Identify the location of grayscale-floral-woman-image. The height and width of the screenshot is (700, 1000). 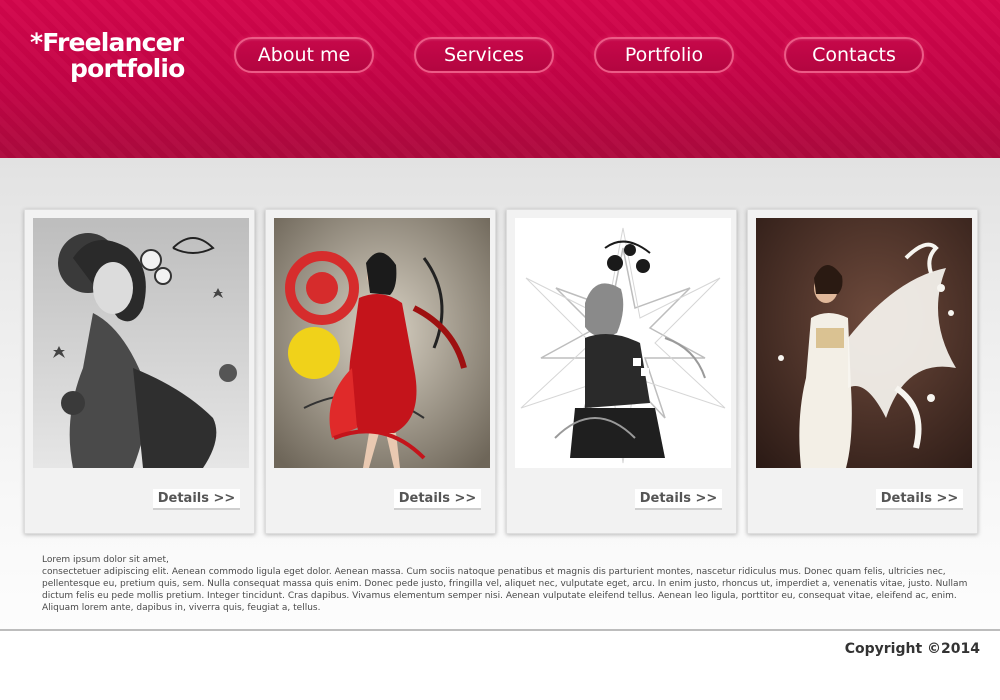
(141, 343).